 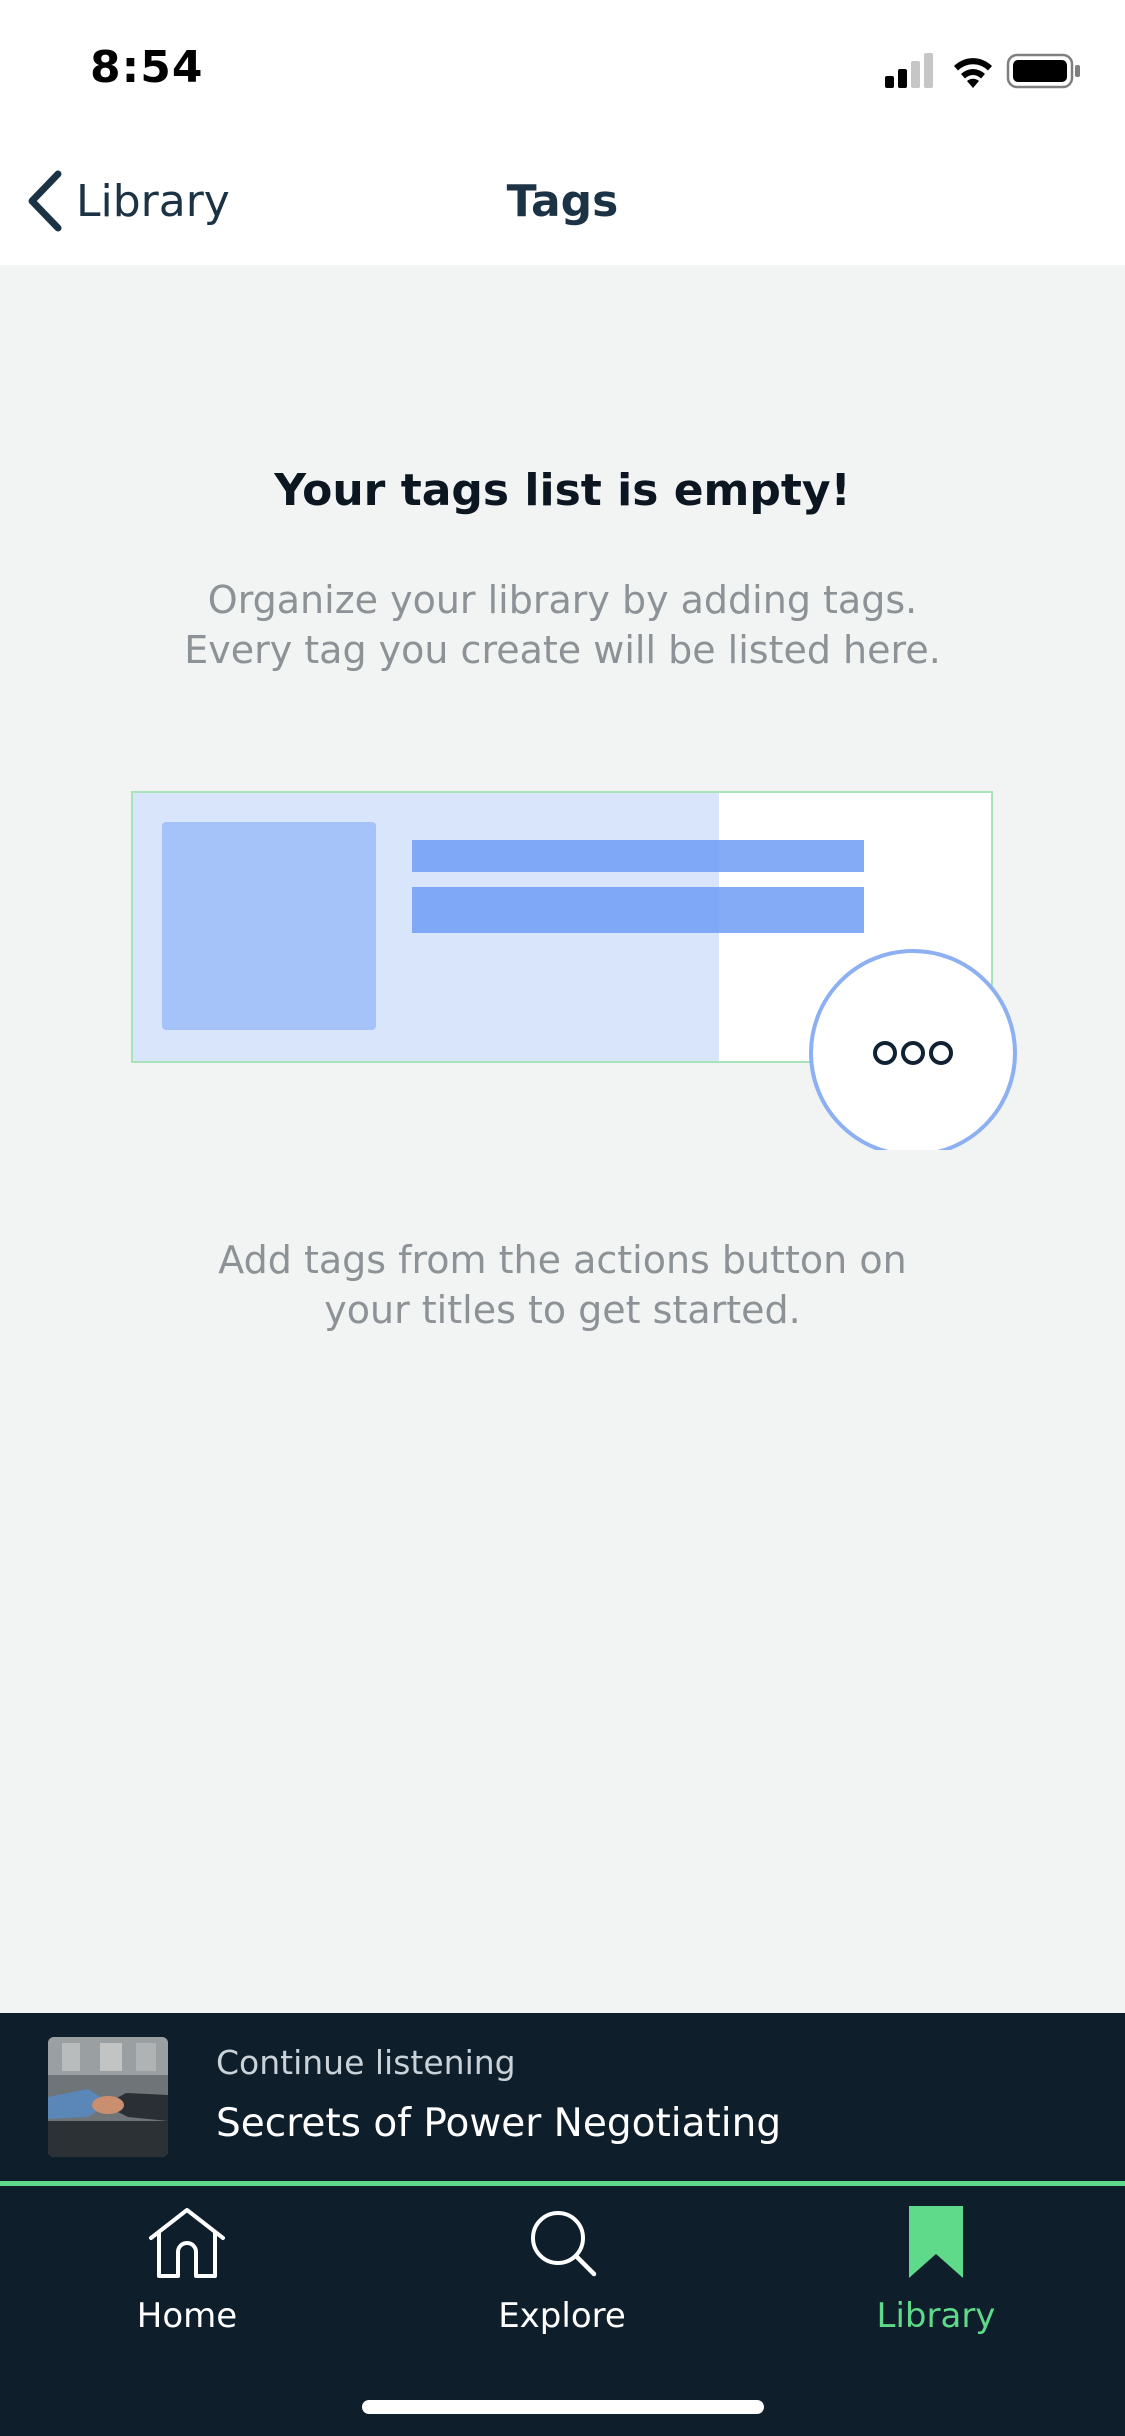 What do you see at coordinates (562, 1310) in the screenshot?
I see `empty-state-hint-line: your titles to get started.` at bounding box center [562, 1310].